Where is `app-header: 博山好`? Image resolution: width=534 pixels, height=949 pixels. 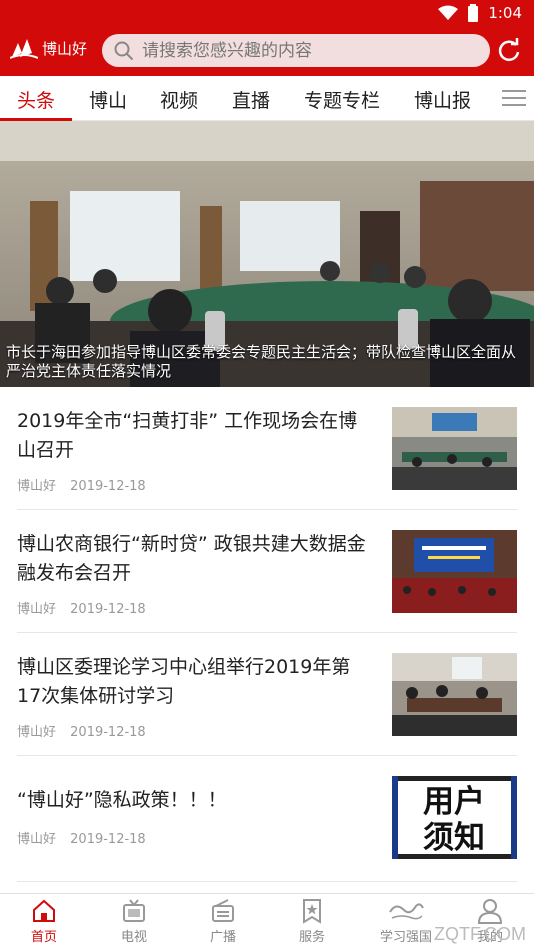 app-header: 博山好 is located at coordinates (267, 52).